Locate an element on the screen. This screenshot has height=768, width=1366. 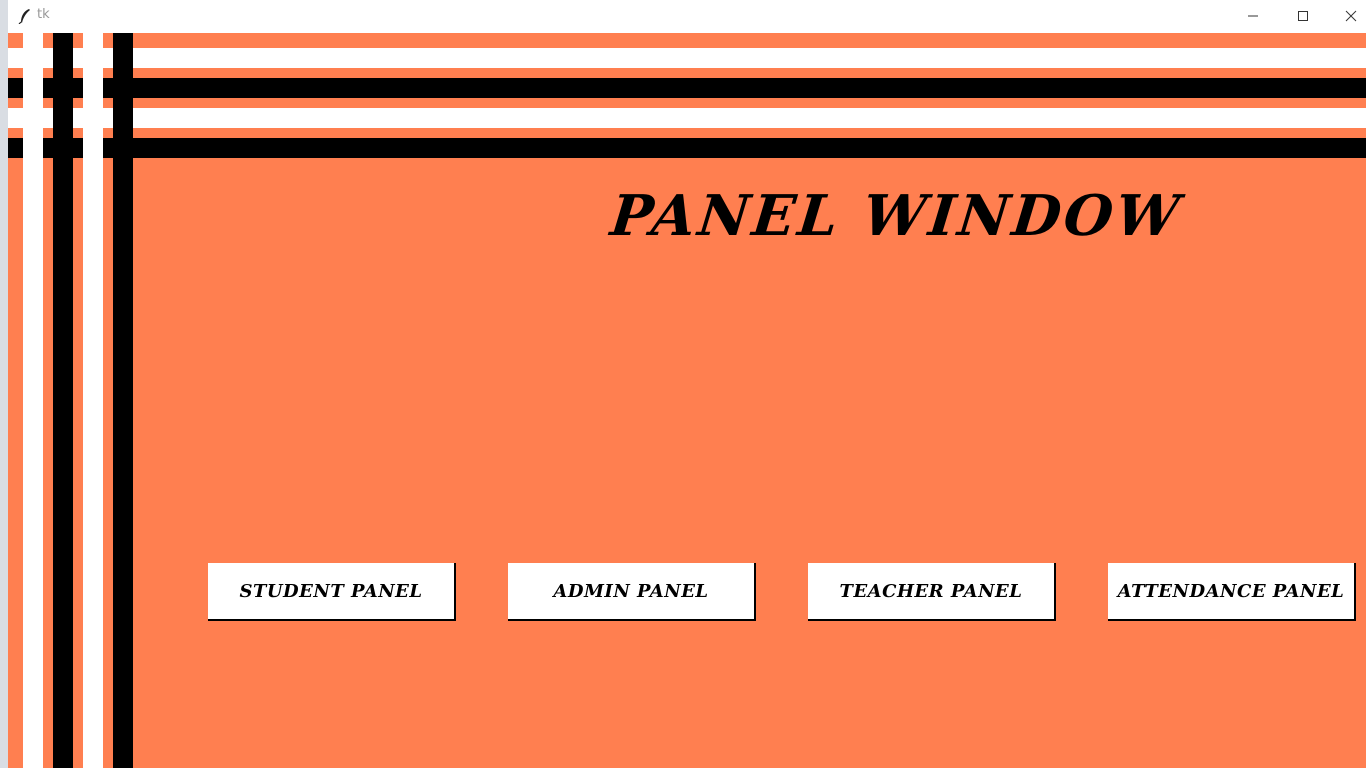
maximize-icon is located at coordinates (1303, 16).